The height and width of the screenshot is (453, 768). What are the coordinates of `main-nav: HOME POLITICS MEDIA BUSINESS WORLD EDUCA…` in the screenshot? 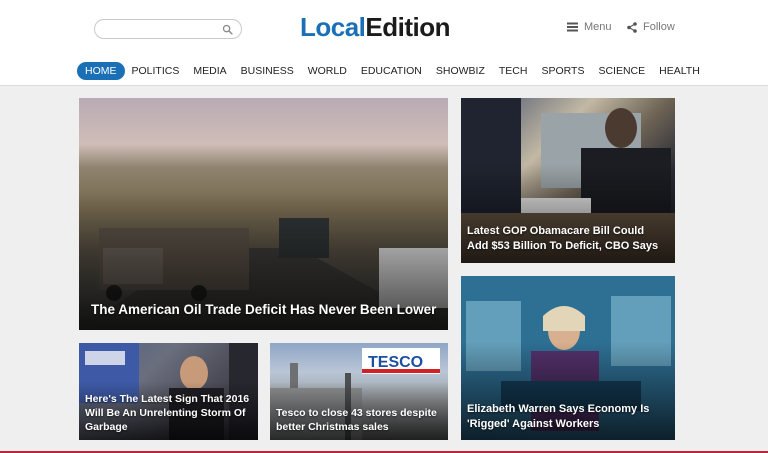 It's located at (392, 71).